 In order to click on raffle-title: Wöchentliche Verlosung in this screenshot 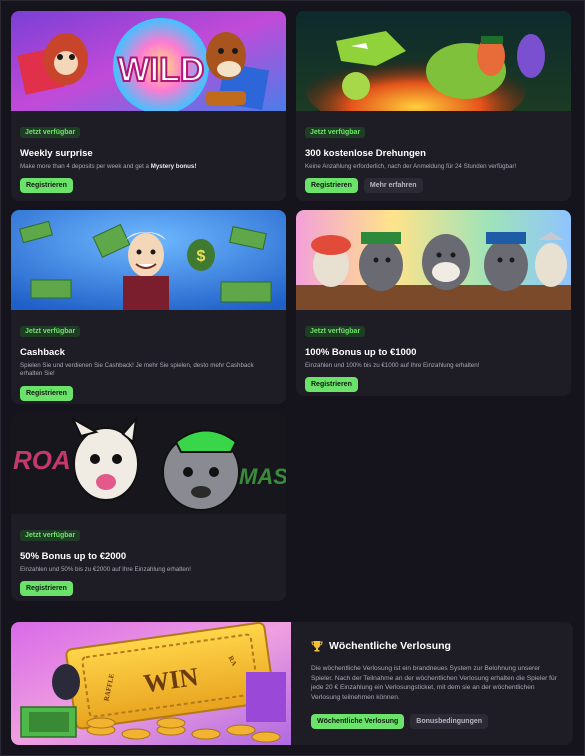, I will do `click(390, 646)`.